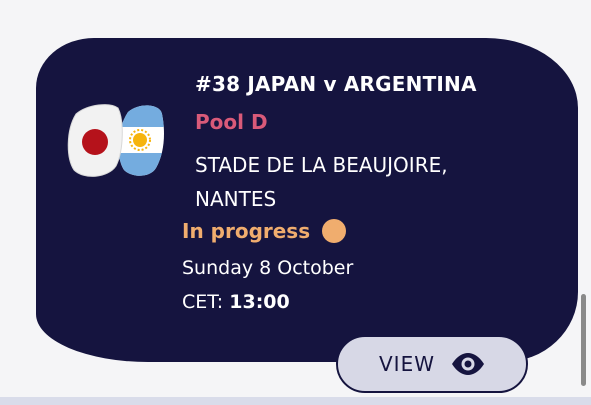 Image resolution: width=591 pixels, height=405 pixels. I want to click on match-title: #38 JAPAN v ARGENTINA, so click(336, 84).